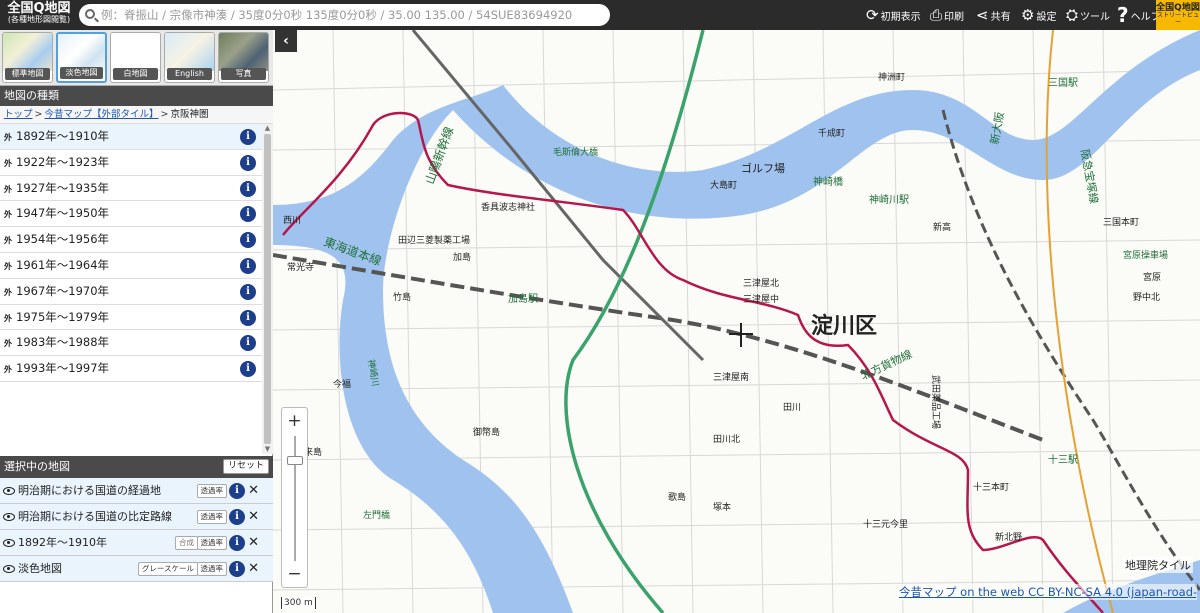 This screenshot has width=1200, height=613. What do you see at coordinates (136, 543) in the screenshot?
I see `selected-map-item: 1892年～1910年 合成 透過率 i ✕` at bounding box center [136, 543].